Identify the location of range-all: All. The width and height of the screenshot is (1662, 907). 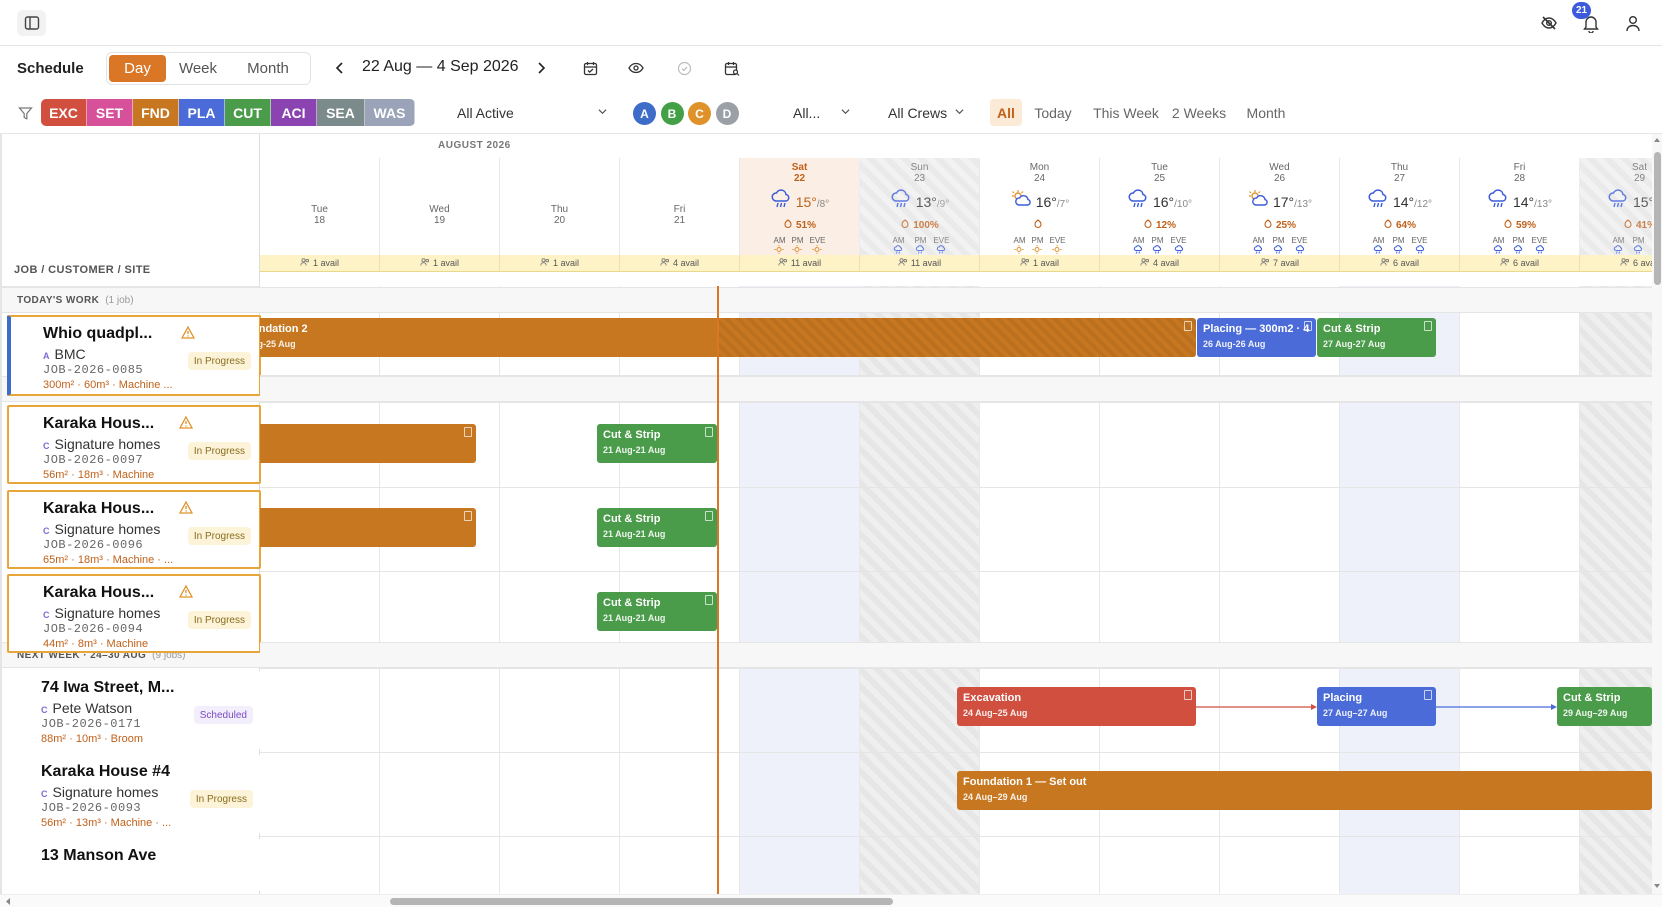
(1006, 112).